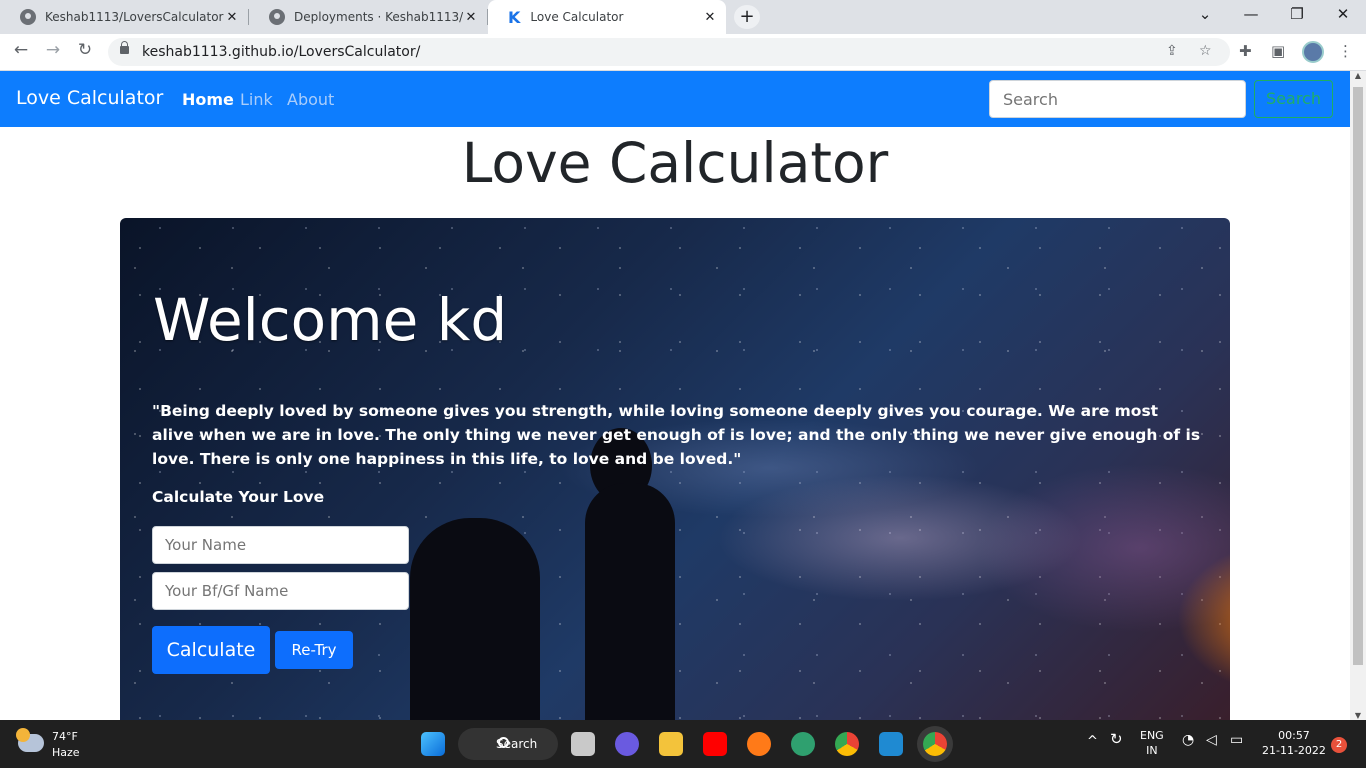  I want to click on close-window-button: ✕, so click(1343, 14).